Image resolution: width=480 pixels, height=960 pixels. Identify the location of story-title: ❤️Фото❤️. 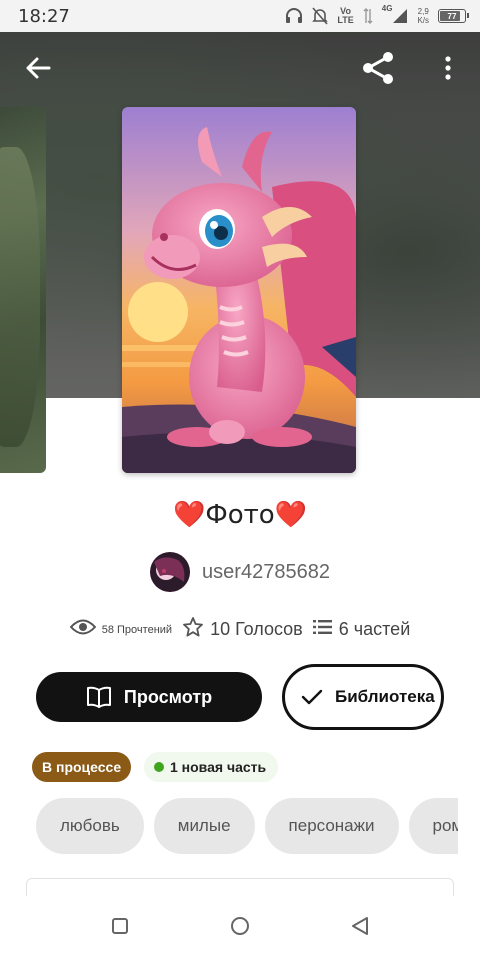
(240, 515).